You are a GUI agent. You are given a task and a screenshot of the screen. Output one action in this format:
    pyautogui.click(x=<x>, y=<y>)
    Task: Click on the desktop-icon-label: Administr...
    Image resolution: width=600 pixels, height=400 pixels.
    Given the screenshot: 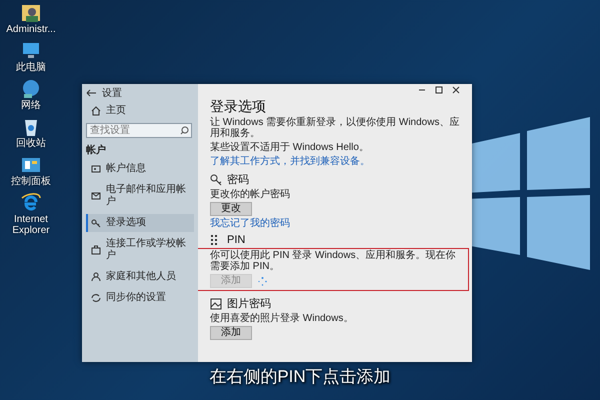 What is the action you would take?
    pyautogui.click(x=31, y=29)
    